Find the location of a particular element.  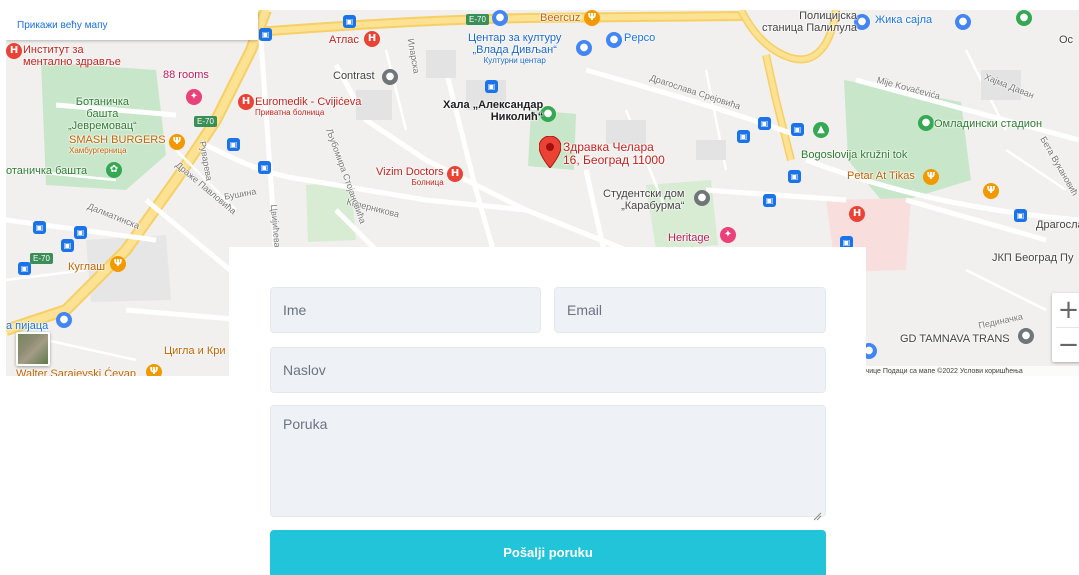

landmark-icon: ▲ is located at coordinates (821, 130).